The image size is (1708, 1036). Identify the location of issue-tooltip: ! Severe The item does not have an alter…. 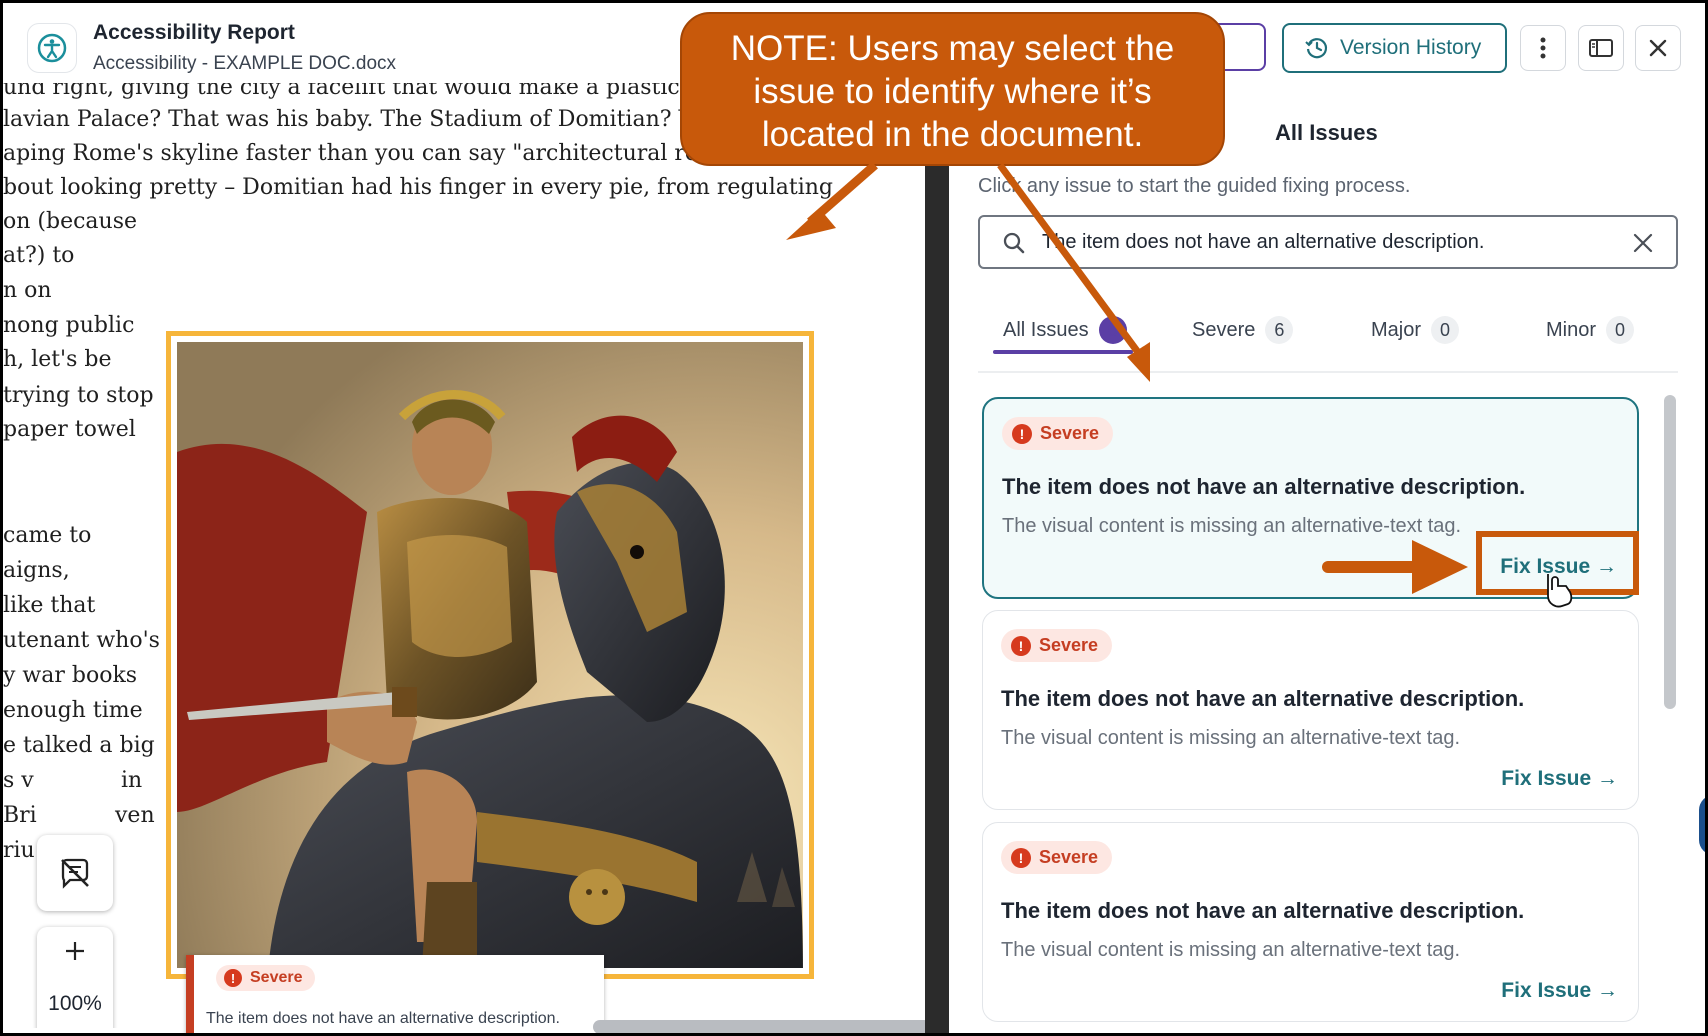
(395, 994).